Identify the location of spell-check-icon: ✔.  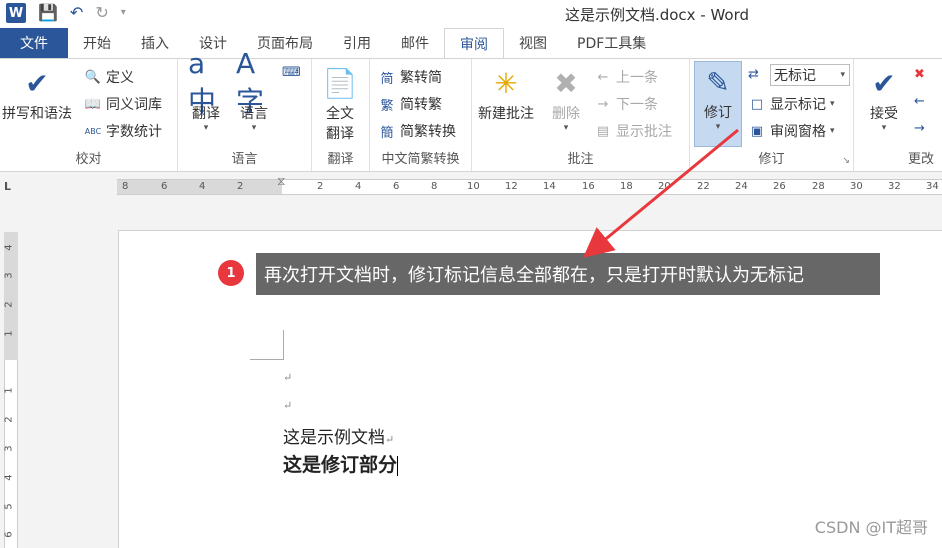
(37, 83).